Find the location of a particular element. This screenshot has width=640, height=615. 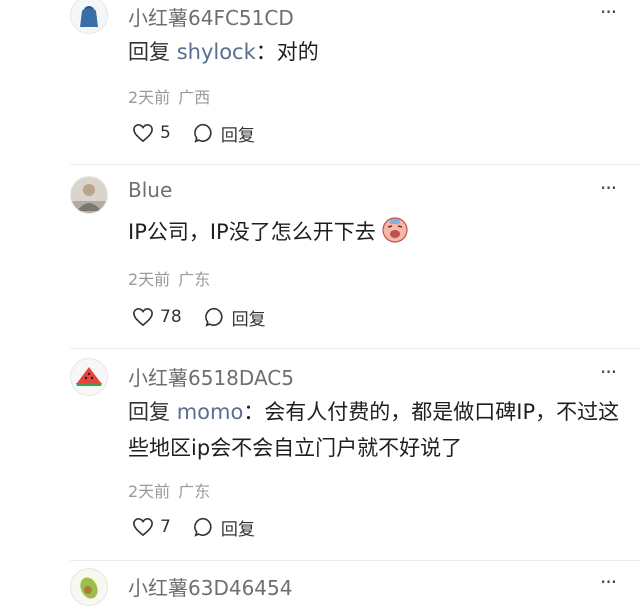

comment-meta: 2天前 广西 is located at coordinates (169, 96).